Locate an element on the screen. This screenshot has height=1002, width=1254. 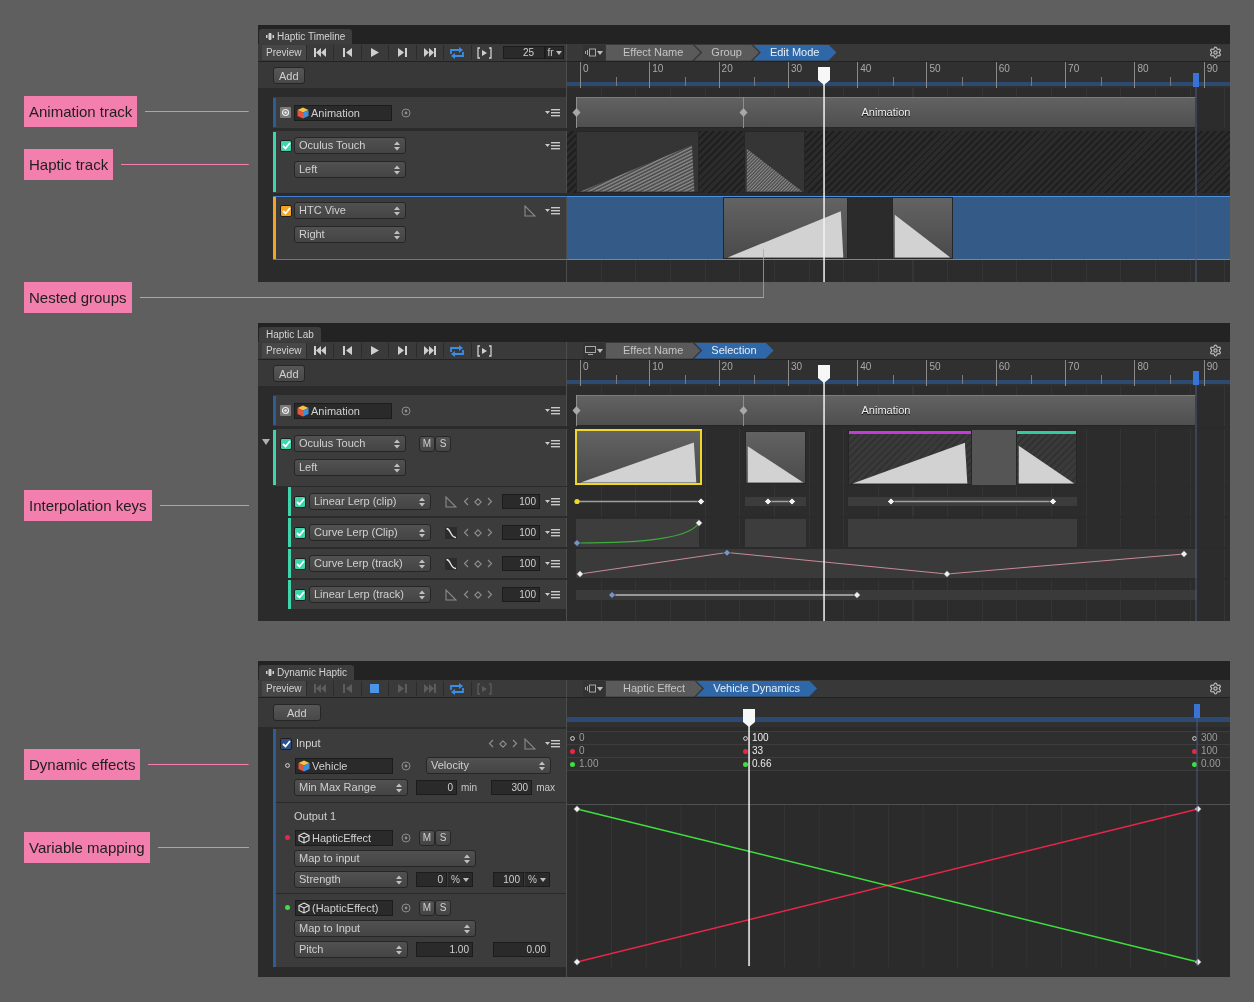
breadcrumb-item: Group is located at coordinates (726, 52).